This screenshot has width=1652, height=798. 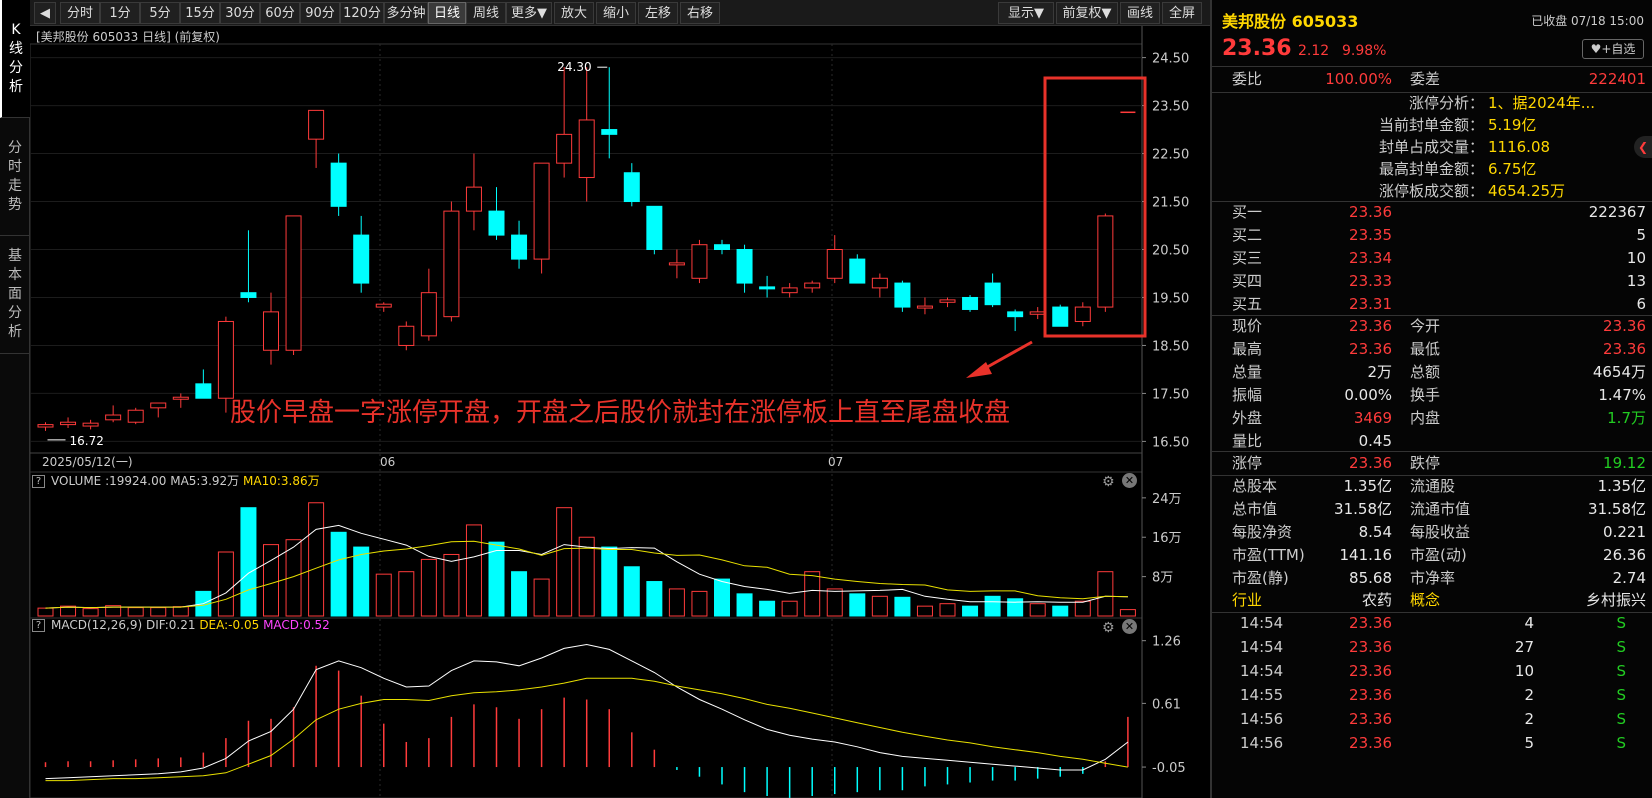 What do you see at coordinates (1370, 719) in the screenshot?
I see `tick-price: 23.36` at bounding box center [1370, 719].